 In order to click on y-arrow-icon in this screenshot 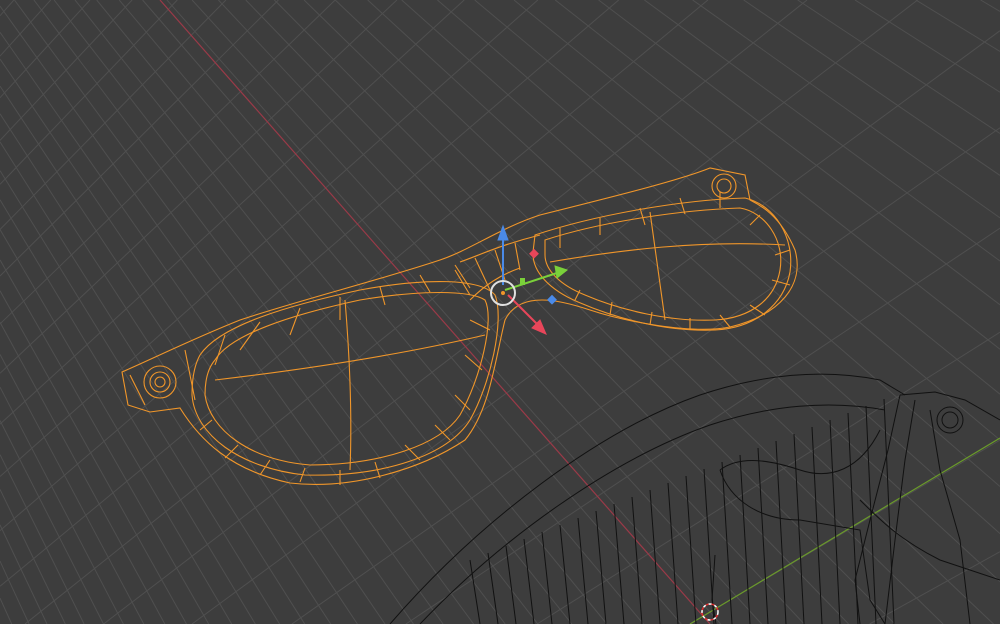, I will do `click(561, 272)`.